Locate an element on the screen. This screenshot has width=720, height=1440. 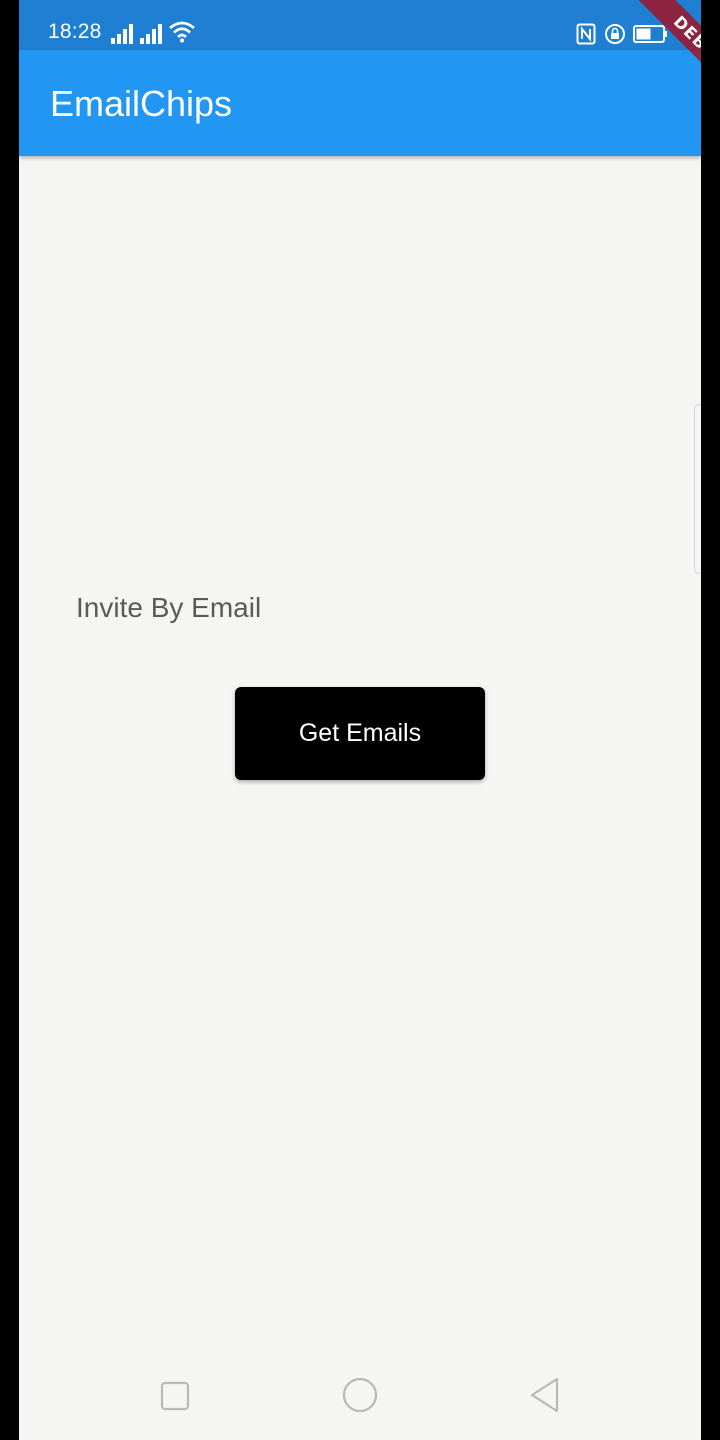
status-time: 18:28 is located at coordinates (75, 31).